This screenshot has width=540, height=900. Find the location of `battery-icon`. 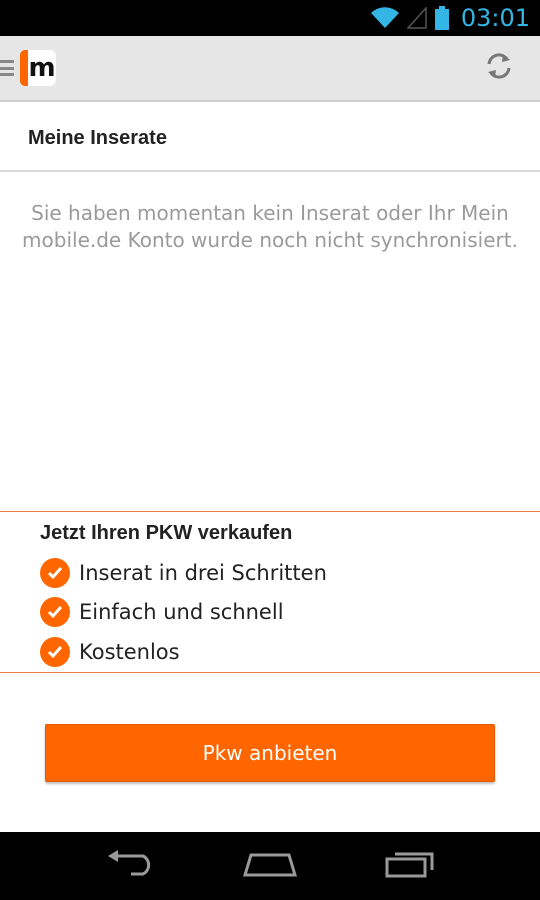

battery-icon is located at coordinates (441, 18).